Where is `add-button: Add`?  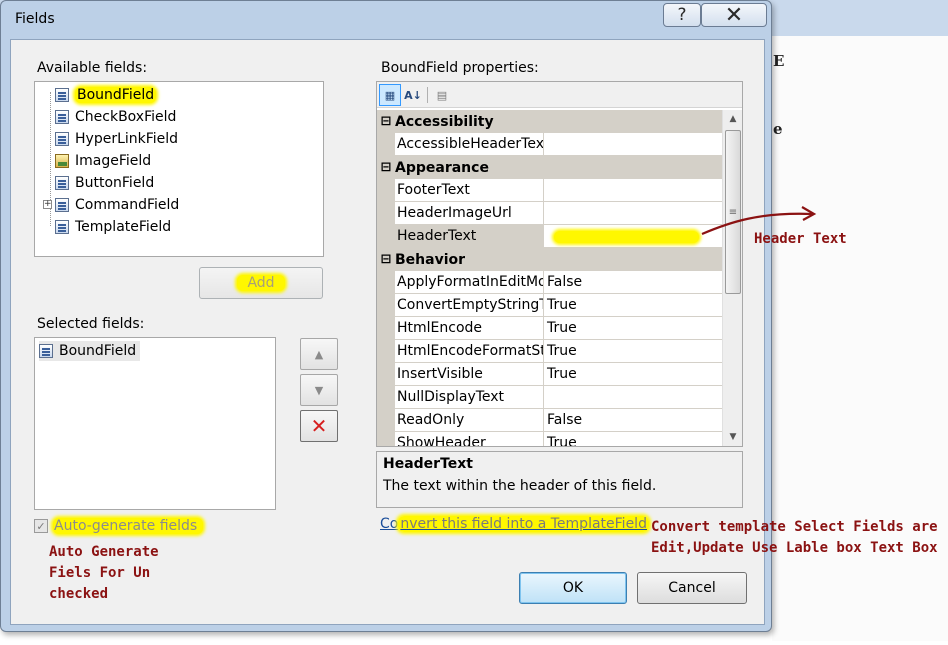 add-button: Add is located at coordinates (261, 283).